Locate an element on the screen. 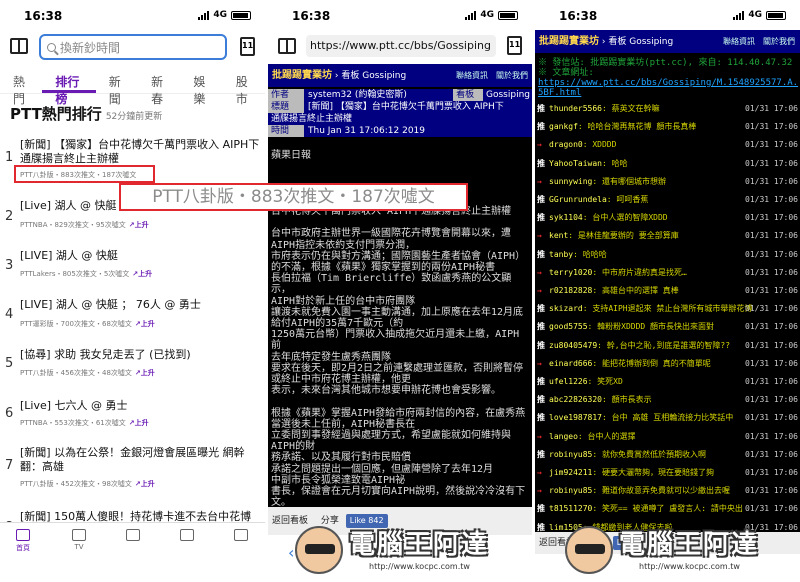 Image resolution: width=800 pixels, height=582 pixels. tab-hot: 熱門 is located at coordinates (21, 86).